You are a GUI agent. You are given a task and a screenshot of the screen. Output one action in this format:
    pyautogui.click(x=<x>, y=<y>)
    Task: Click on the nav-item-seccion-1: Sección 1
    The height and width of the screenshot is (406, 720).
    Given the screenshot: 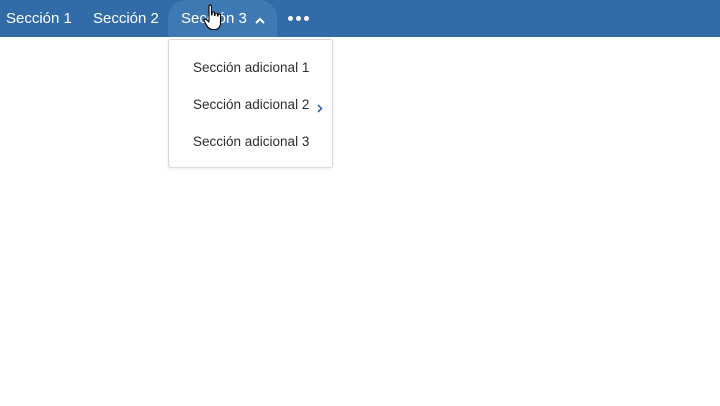 What is the action you would take?
    pyautogui.click(x=39, y=18)
    